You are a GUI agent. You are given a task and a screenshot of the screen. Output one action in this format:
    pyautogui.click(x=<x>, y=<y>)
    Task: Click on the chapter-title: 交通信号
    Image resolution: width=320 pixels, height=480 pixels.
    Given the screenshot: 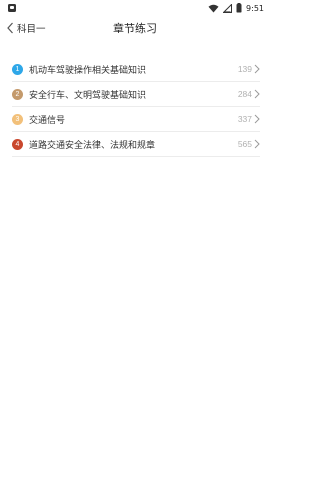 What is the action you would take?
    pyautogui.click(x=47, y=120)
    